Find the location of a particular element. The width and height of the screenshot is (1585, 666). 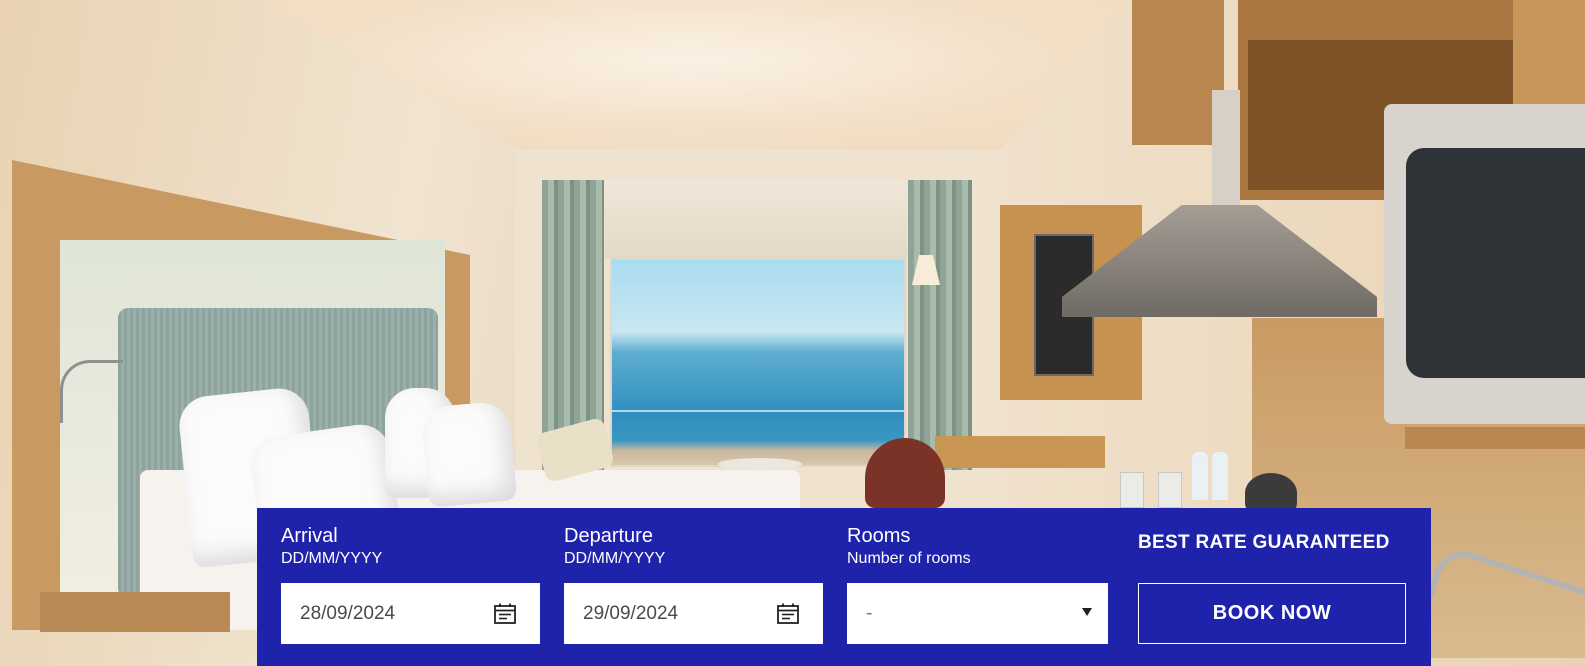

rooms-label: Rooms is located at coordinates (879, 536).